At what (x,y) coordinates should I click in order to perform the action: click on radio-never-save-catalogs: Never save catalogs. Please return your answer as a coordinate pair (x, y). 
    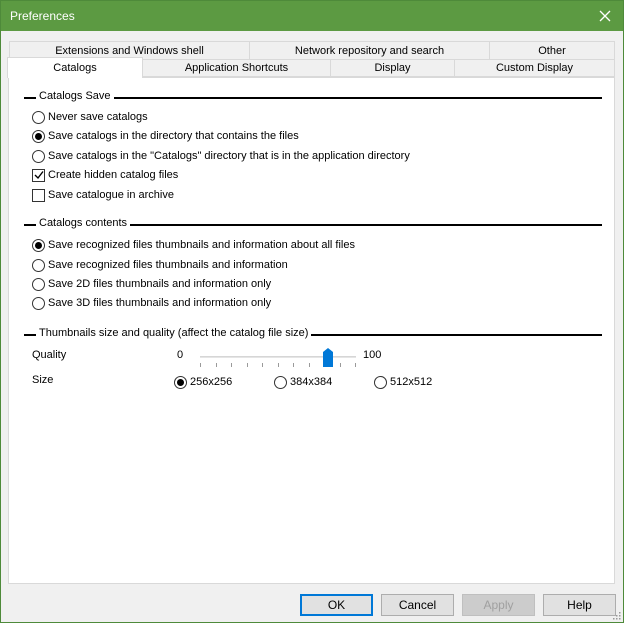
    Looking at the image, I should click on (90, 117).